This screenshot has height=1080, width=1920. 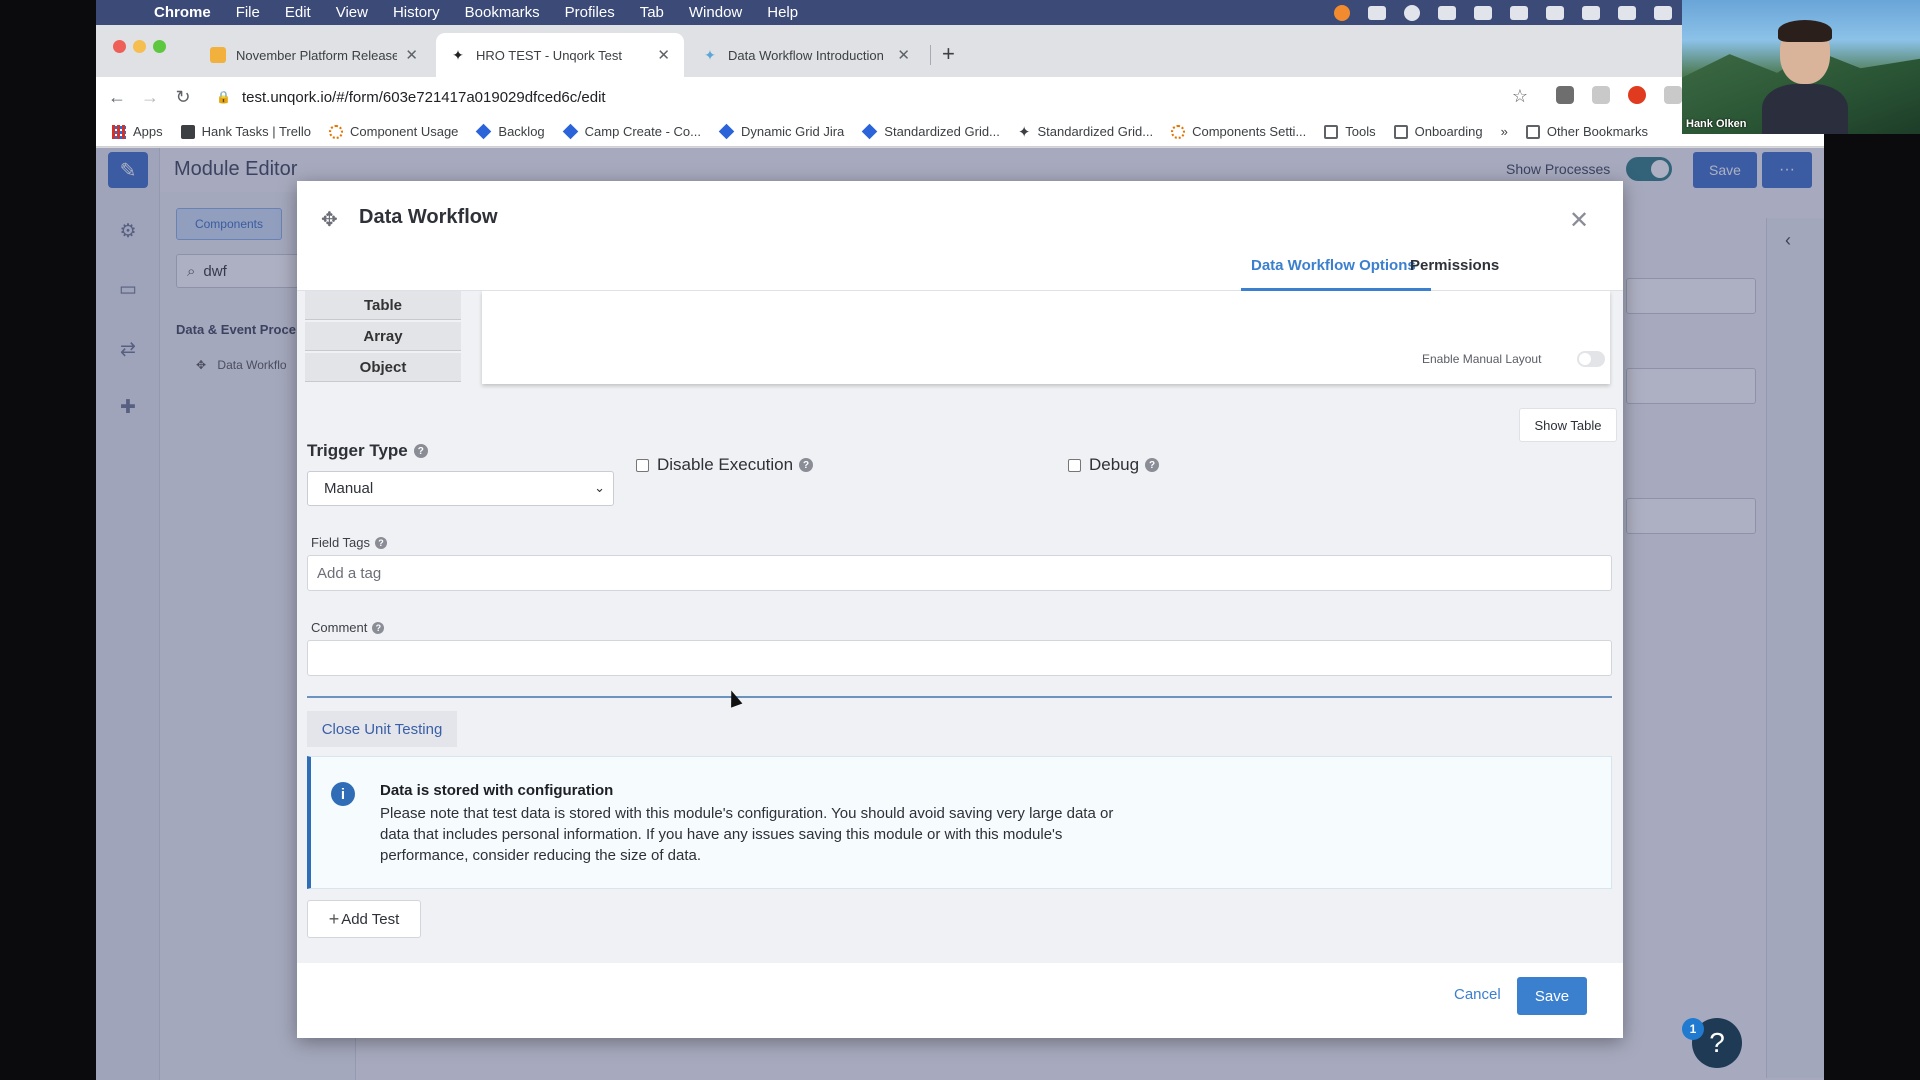 What do you see at coordinates (383, 305) in the screenshot?
I see `type-table: Table` at bounding box center [383, 305].